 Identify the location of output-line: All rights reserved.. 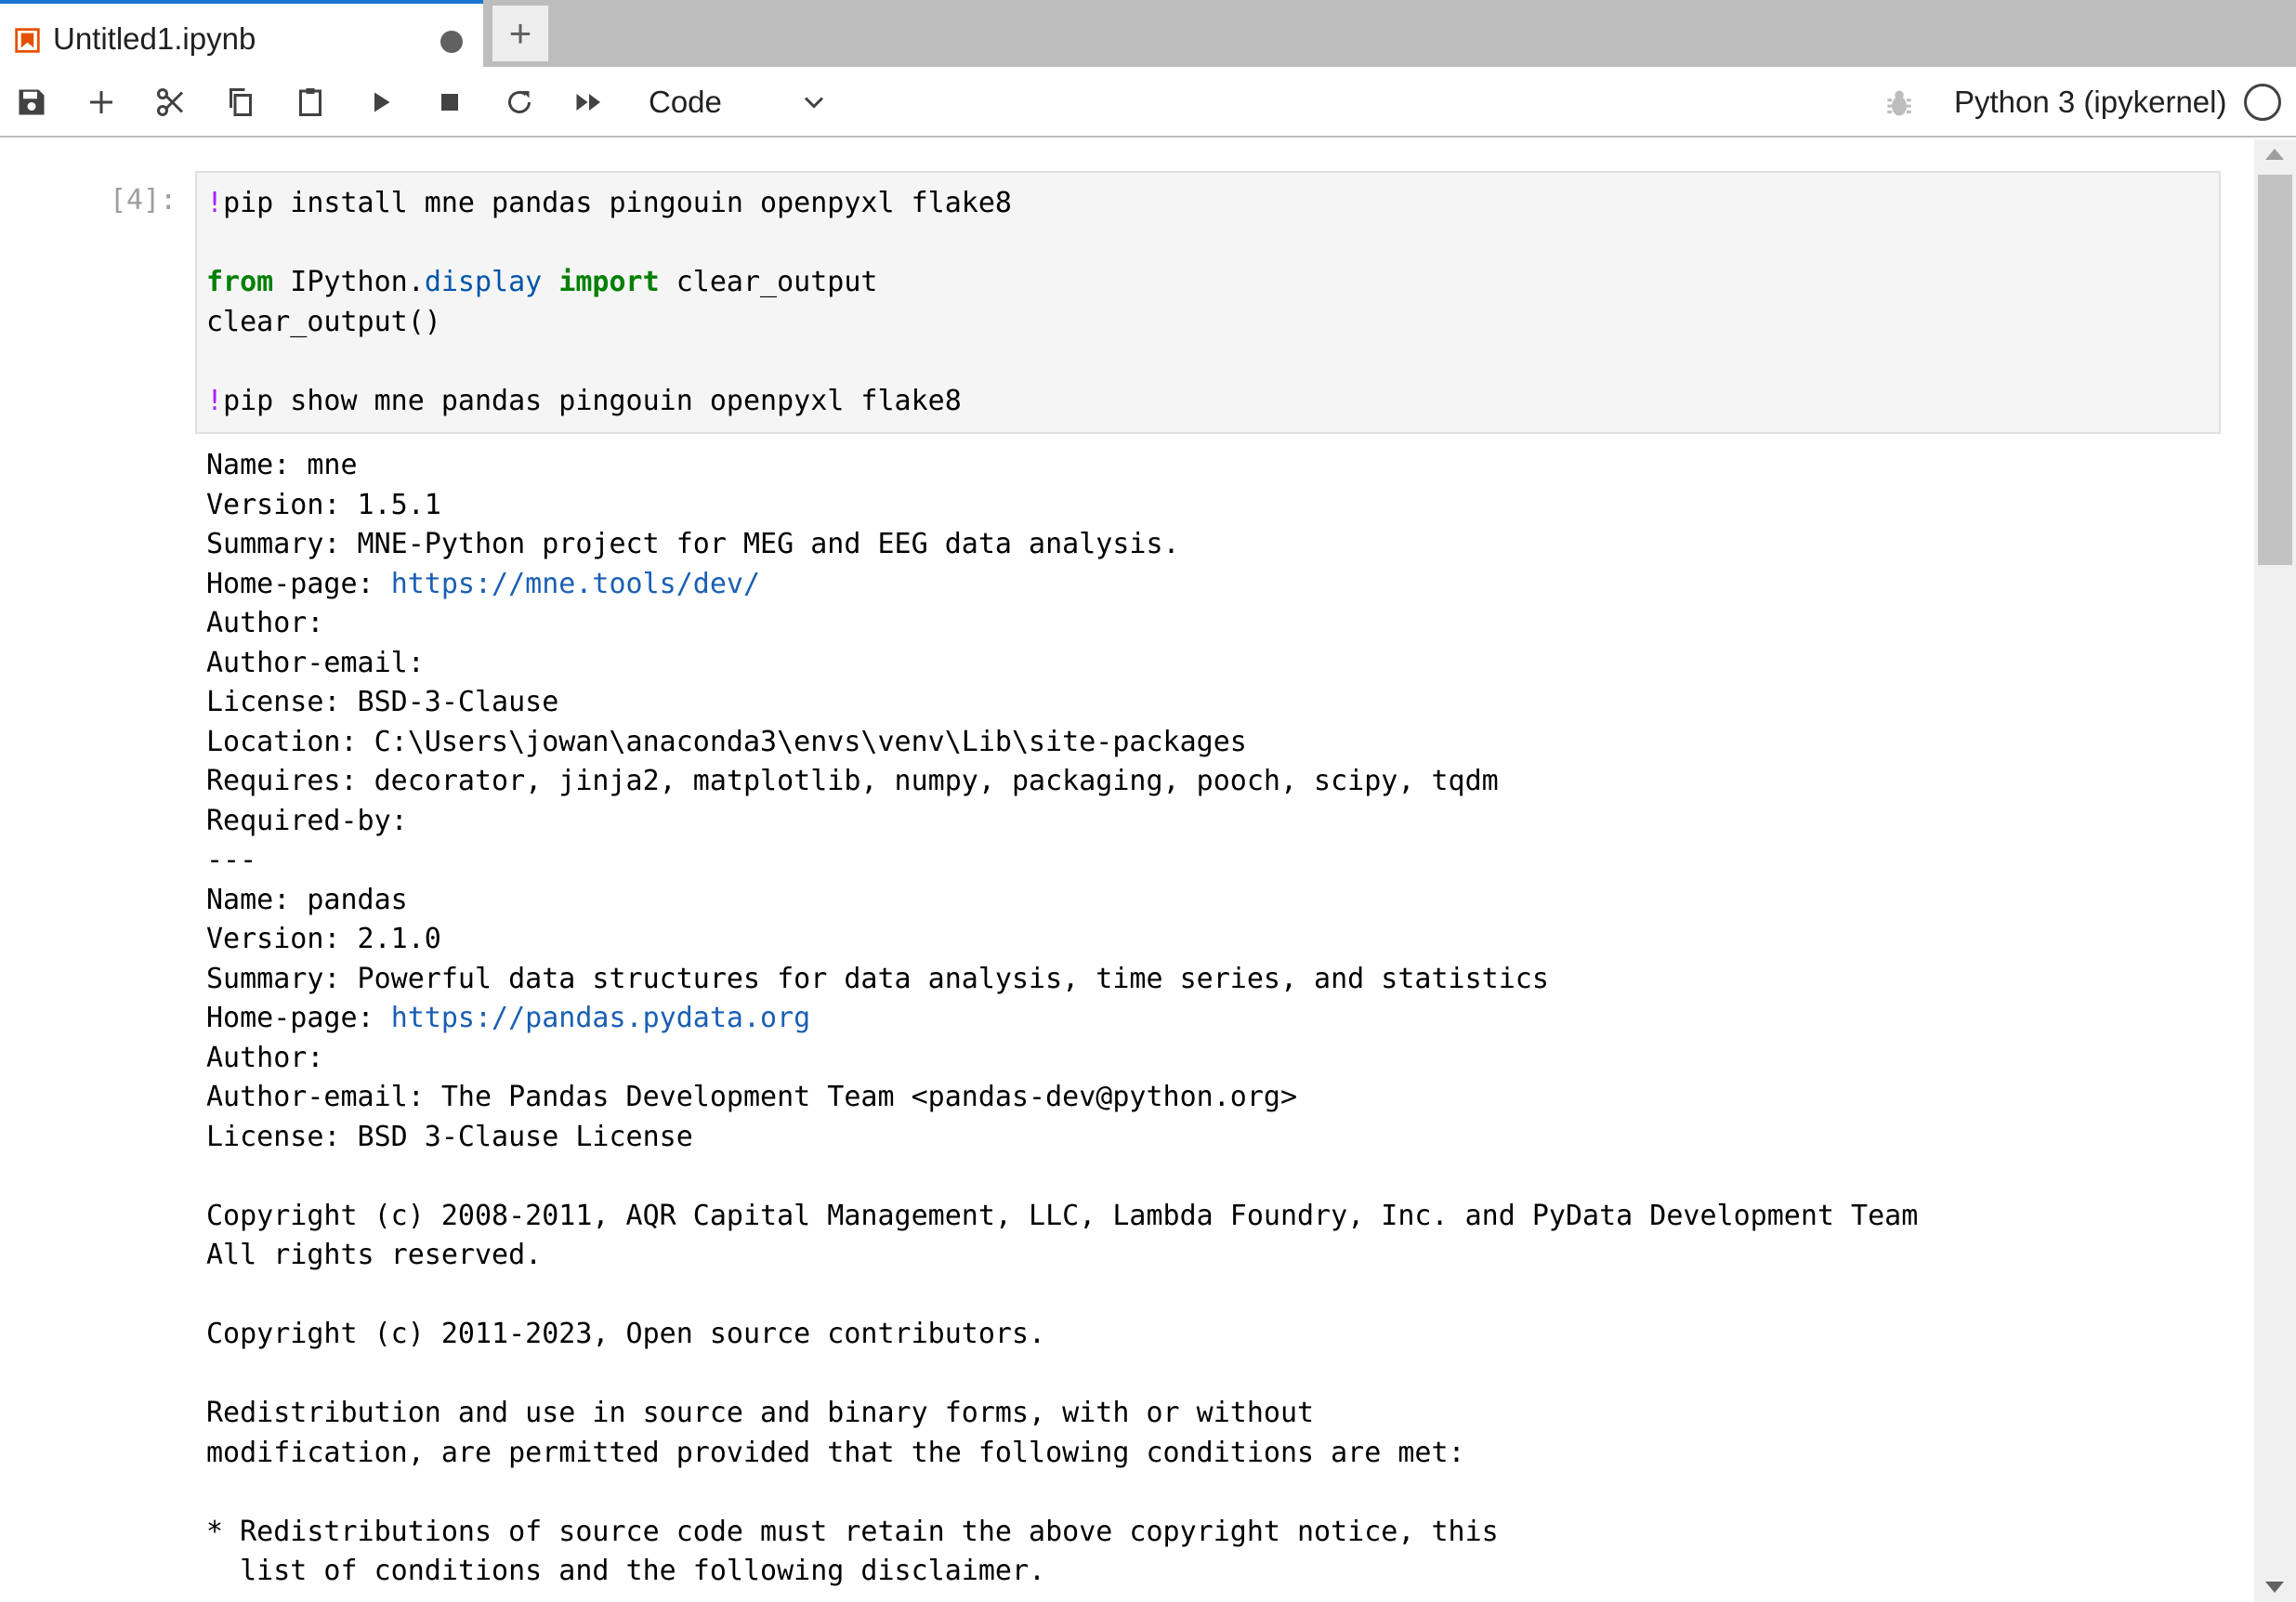
(1062, 1256).